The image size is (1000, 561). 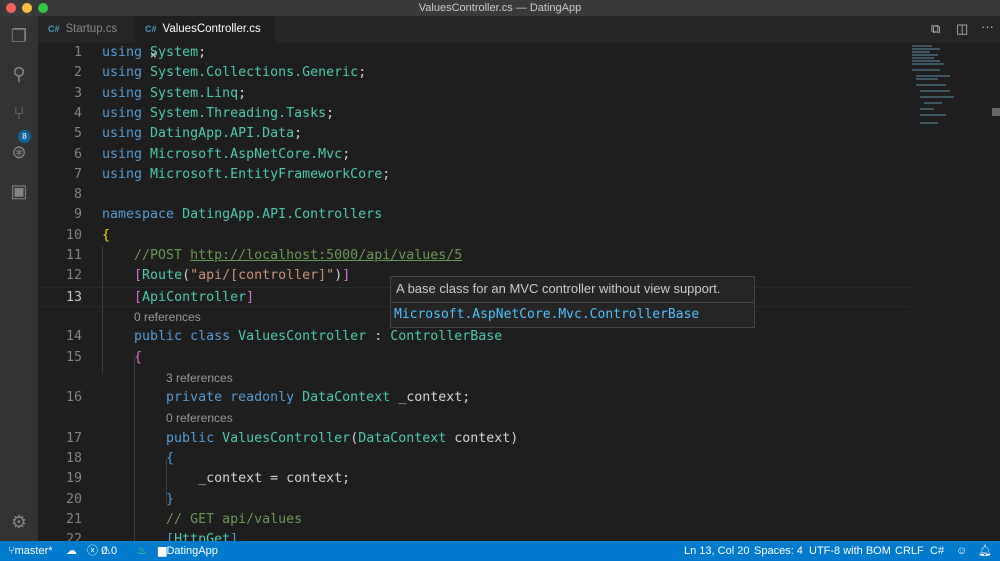 What do you see at coordinates (909, 551) in the screenshot?
I see `line-ending: CRLF` at bounding box center [909, 551].